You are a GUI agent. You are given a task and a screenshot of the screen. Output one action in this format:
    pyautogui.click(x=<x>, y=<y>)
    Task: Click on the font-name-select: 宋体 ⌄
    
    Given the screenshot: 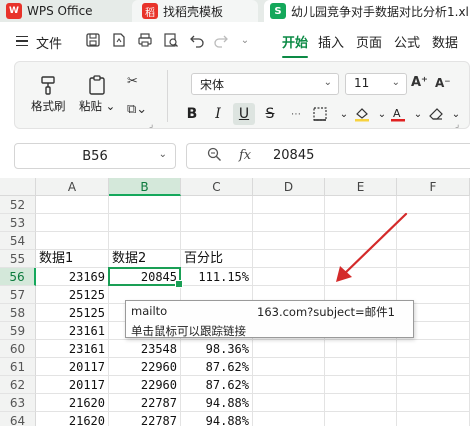 What is the action you would take?
    pyautogui.click(x=265, y=84)
    